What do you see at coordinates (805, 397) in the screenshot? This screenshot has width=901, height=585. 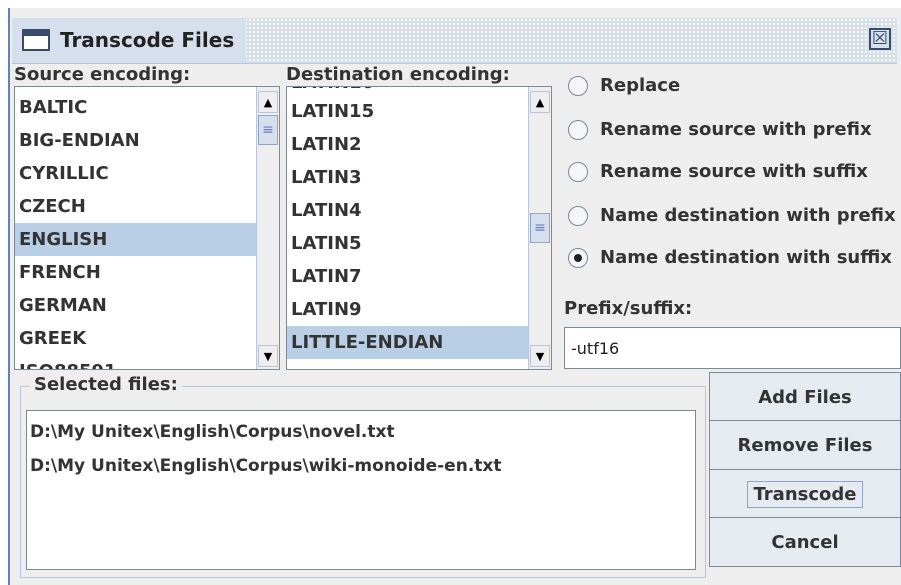 I see `add-files-button: Add Files` at bounding box center [805, 397].